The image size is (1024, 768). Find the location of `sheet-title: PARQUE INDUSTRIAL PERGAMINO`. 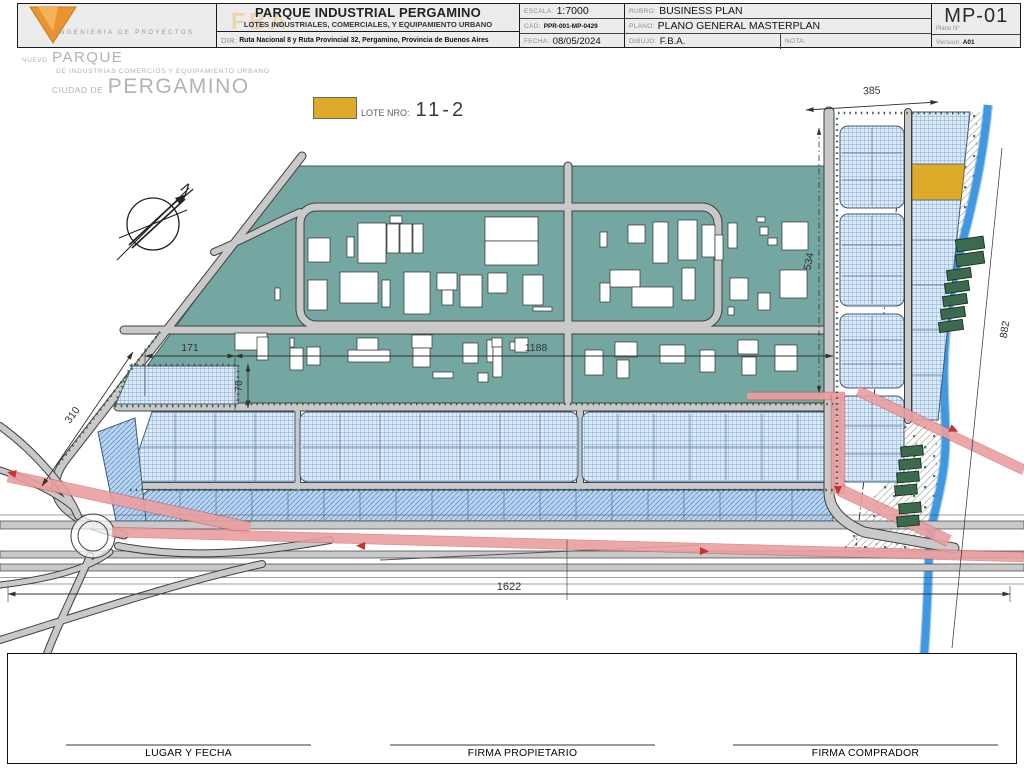

sheet-title: PARQUE INDUSTRIAL PERGAMINO is located at coordinates (368, 12).